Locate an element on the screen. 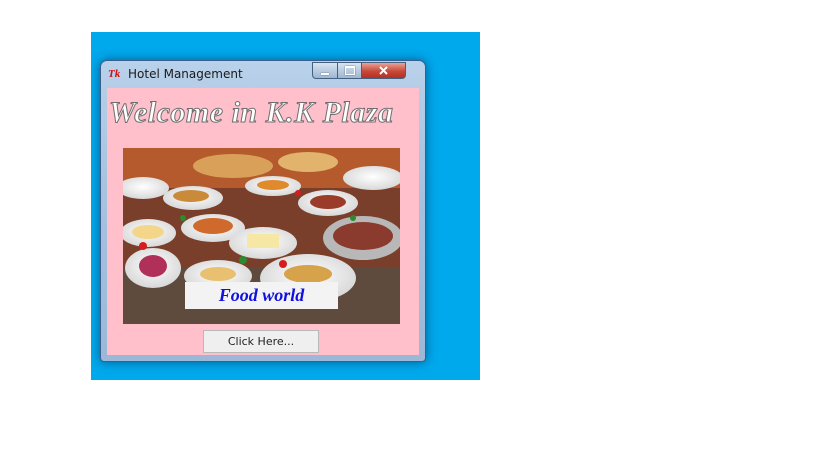  tk-app-icon: Tk is located at coordinates (114, 74).